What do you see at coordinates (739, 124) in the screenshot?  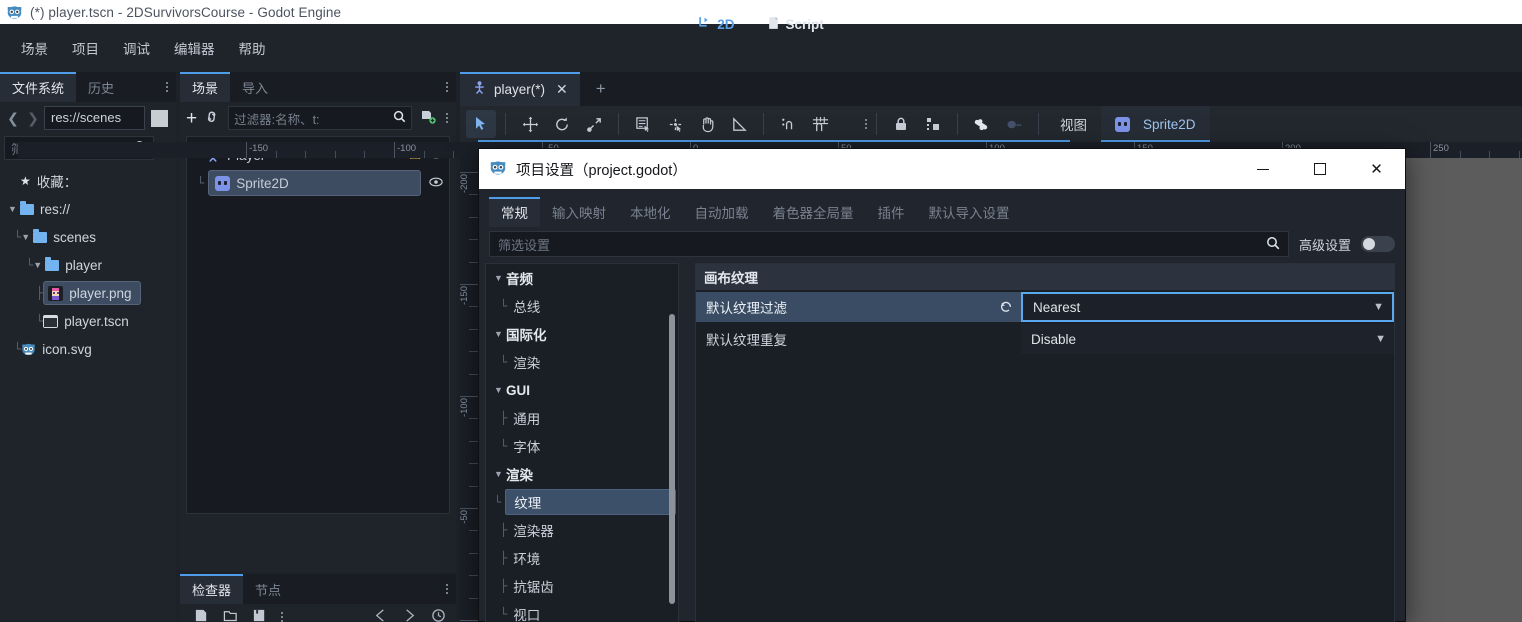 I see `ruler-icon` at bounding box center [739, 124].